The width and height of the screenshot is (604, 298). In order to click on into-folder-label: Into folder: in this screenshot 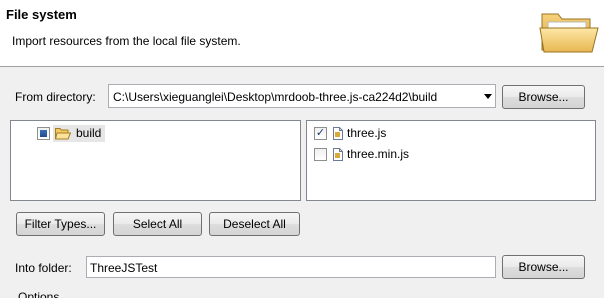, I will do `click(43, 268)`.